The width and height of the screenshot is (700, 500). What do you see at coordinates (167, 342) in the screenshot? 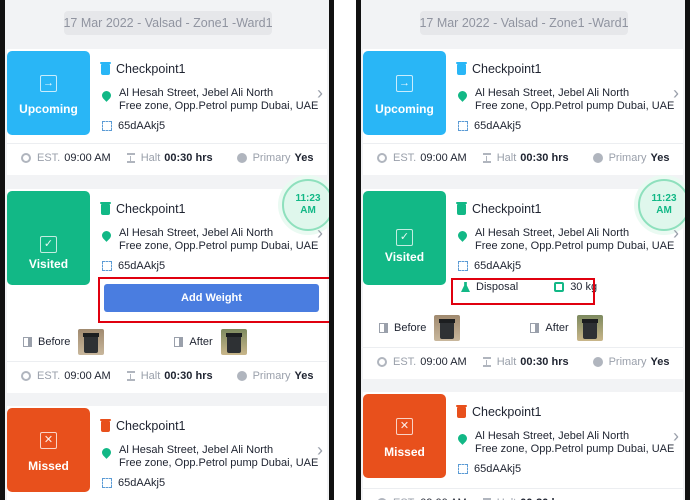
I see `before-after-row: Before After` at bounding box center [167, 342].